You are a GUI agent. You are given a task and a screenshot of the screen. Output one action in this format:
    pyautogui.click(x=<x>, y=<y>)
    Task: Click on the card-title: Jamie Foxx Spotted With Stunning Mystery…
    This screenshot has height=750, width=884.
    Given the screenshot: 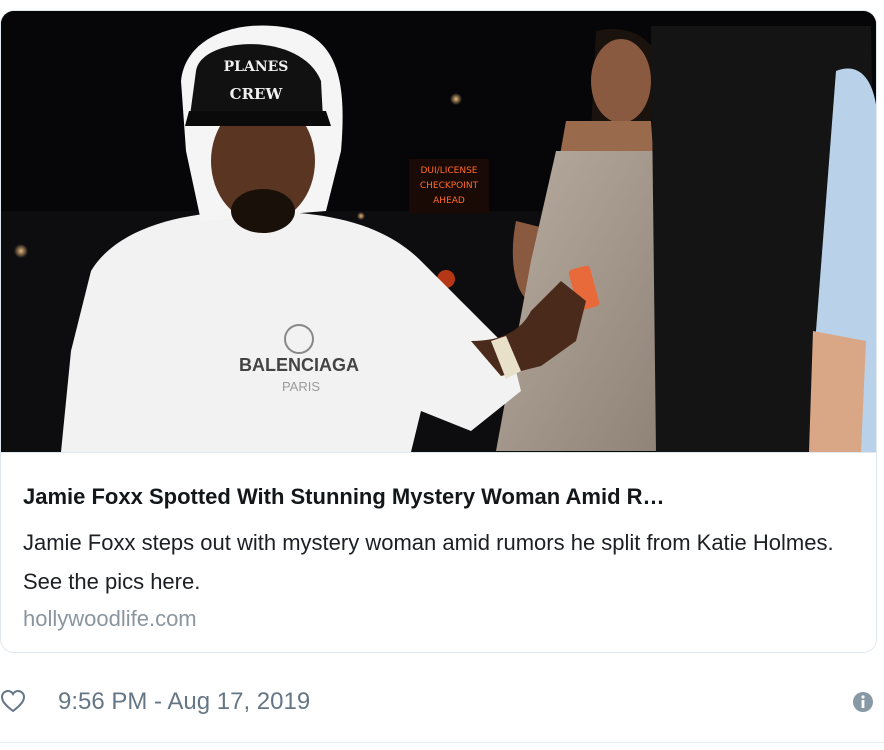 What is the action you would take?
    pyautogui.click(x=433, y=497)
    